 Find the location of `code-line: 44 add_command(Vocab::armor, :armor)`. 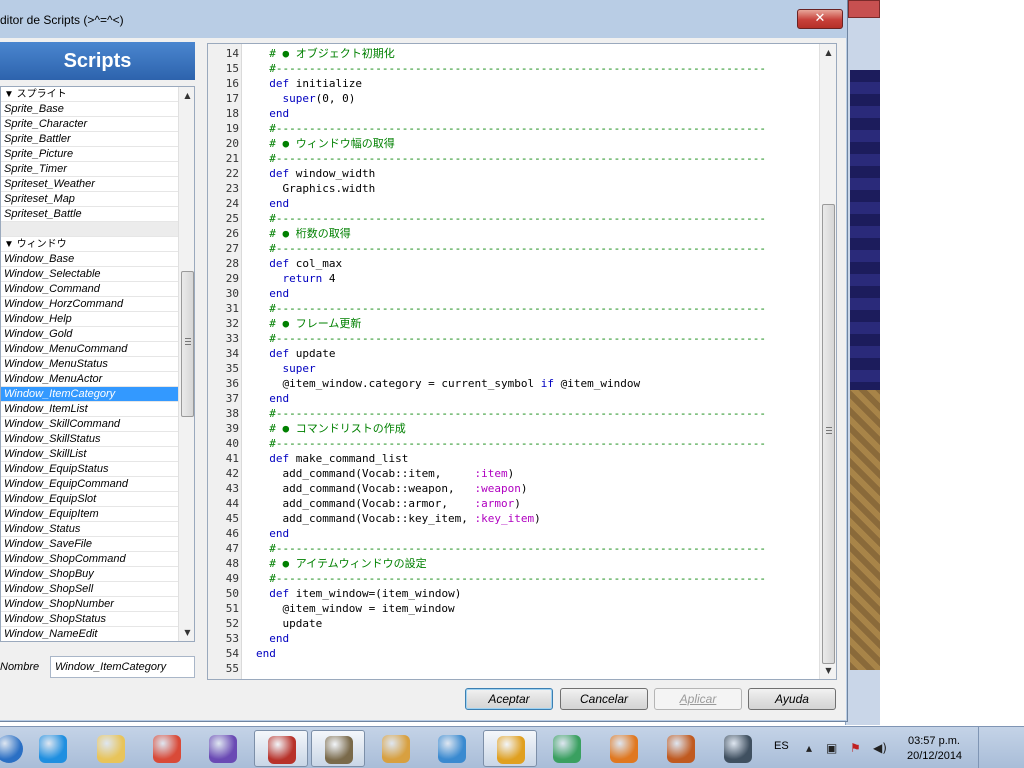

code-line: 44 add_command(Vocab::armor, :armor) is located at coordinates (513, 503).